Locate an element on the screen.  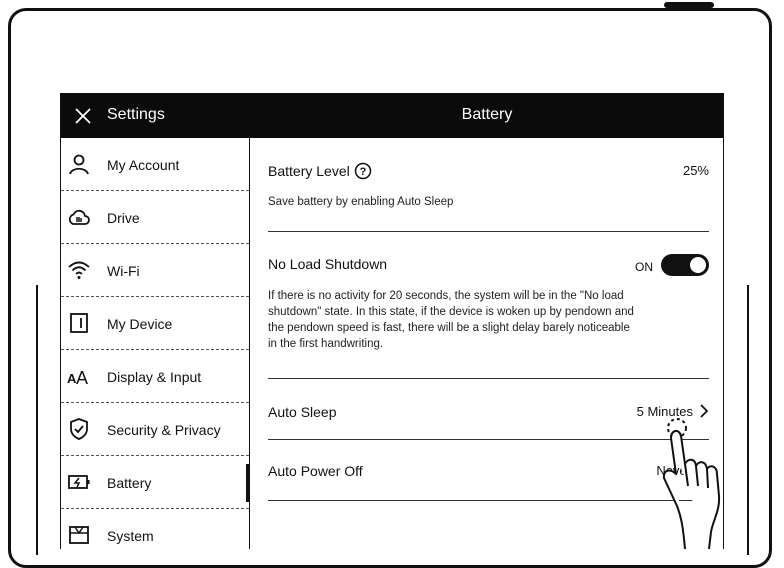
auto-sleep-value: 5 Minutes is located at coordinates (664, 411).